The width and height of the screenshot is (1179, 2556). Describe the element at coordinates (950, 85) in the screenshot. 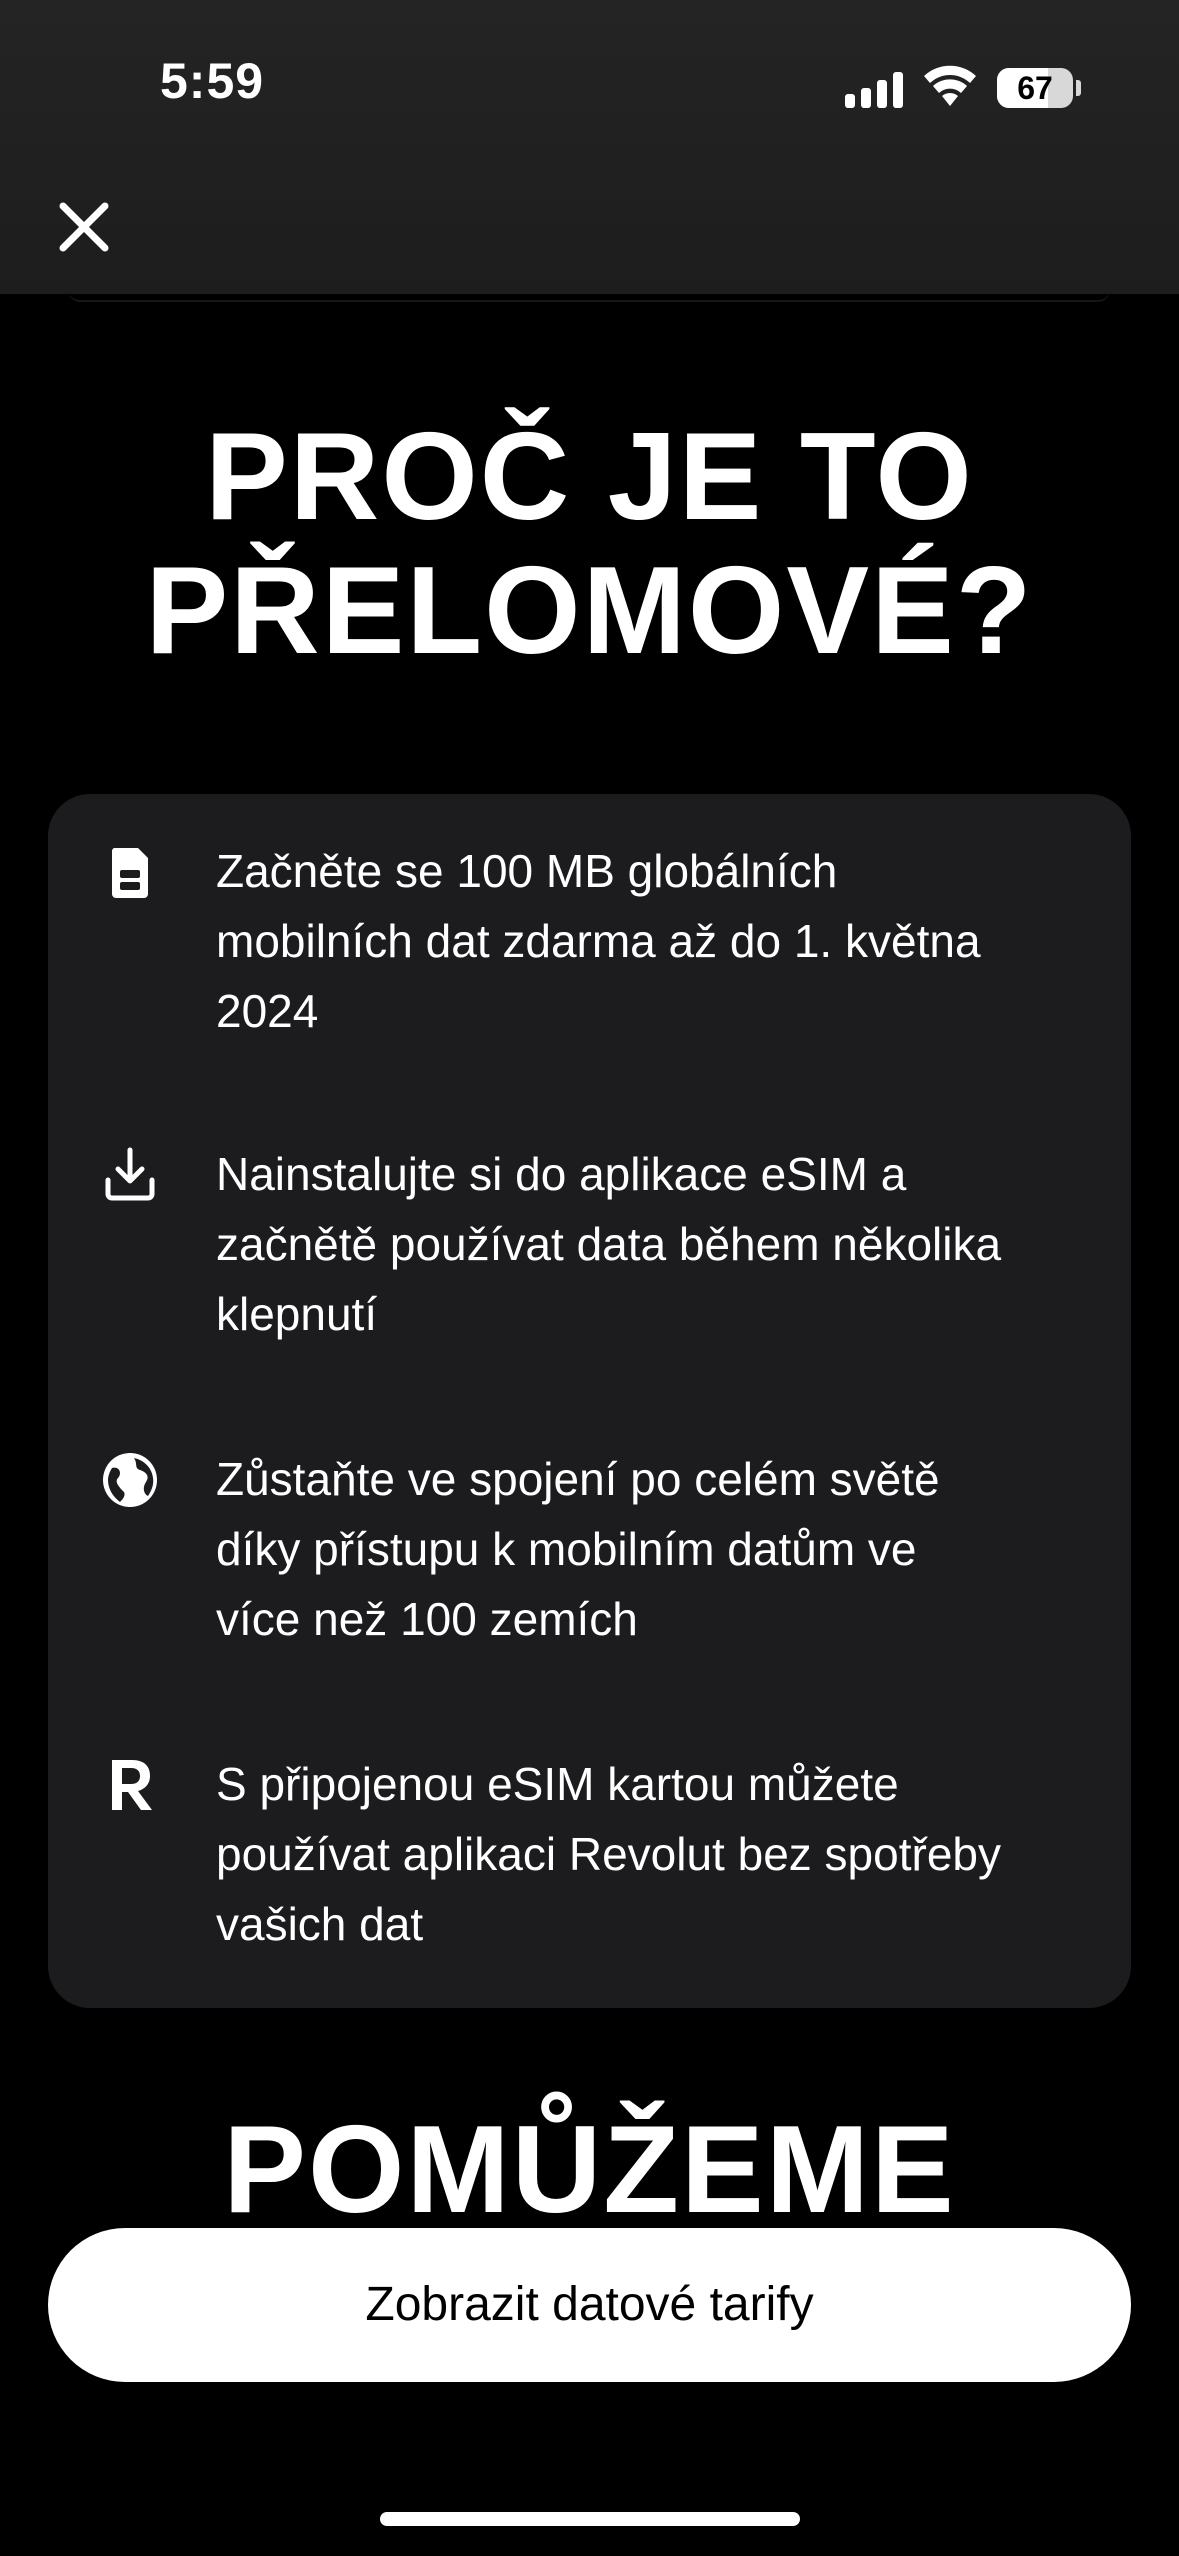

I see `wifi-icon` at that location.